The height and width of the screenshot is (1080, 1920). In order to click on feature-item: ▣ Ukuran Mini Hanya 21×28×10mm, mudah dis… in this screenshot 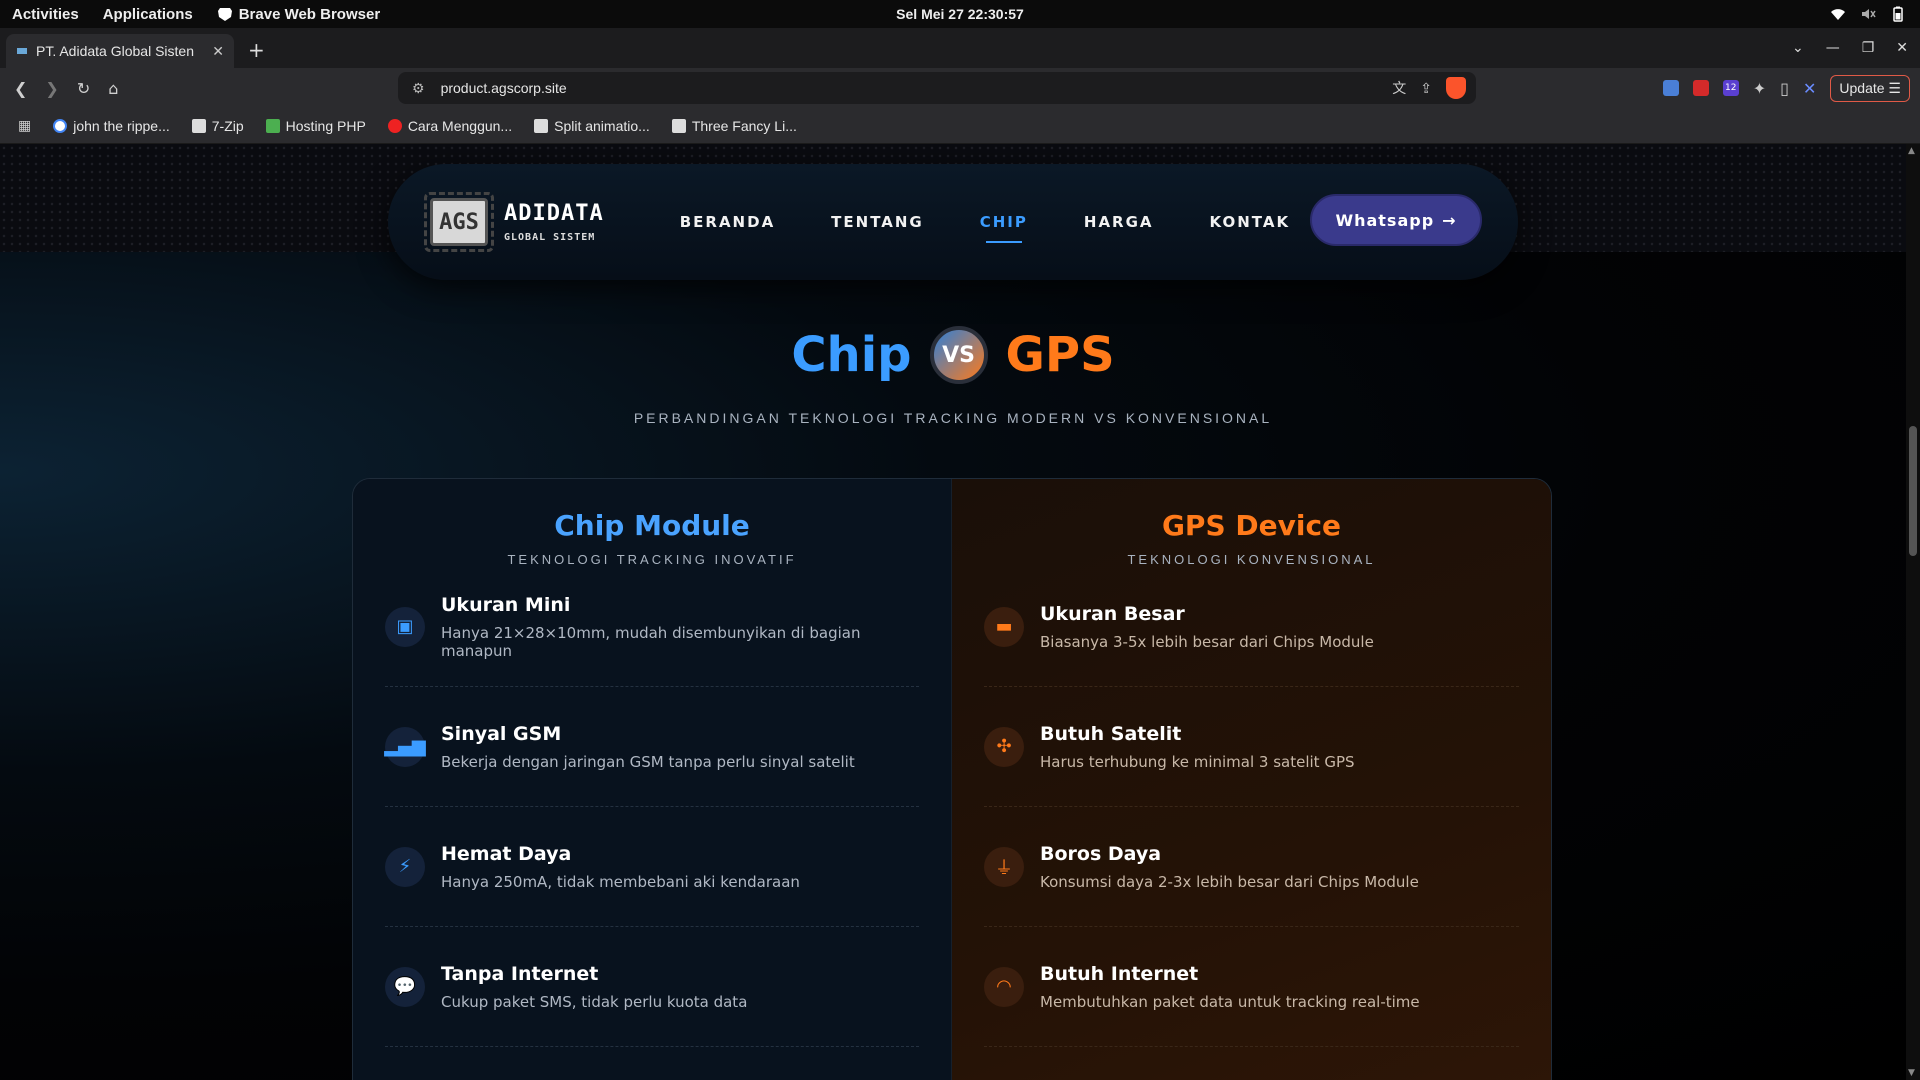, I will do `click(652, 627)`.